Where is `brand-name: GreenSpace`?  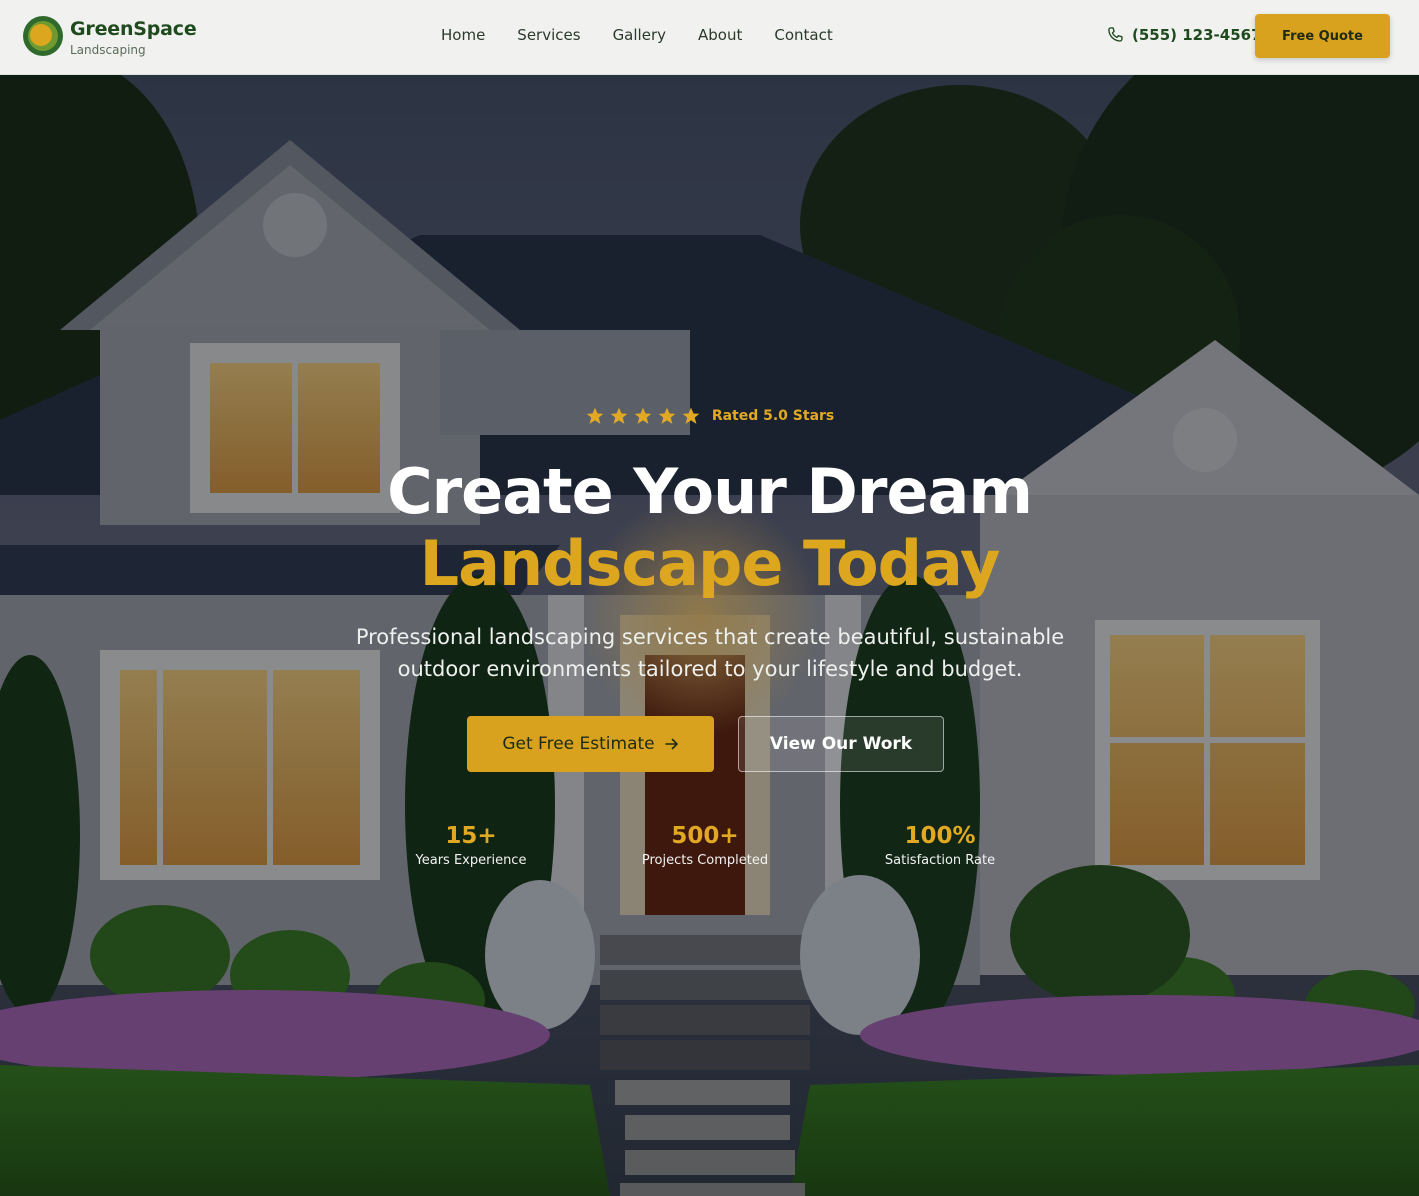 brand-name: GreenSpace is located at coordinates (133, 29).